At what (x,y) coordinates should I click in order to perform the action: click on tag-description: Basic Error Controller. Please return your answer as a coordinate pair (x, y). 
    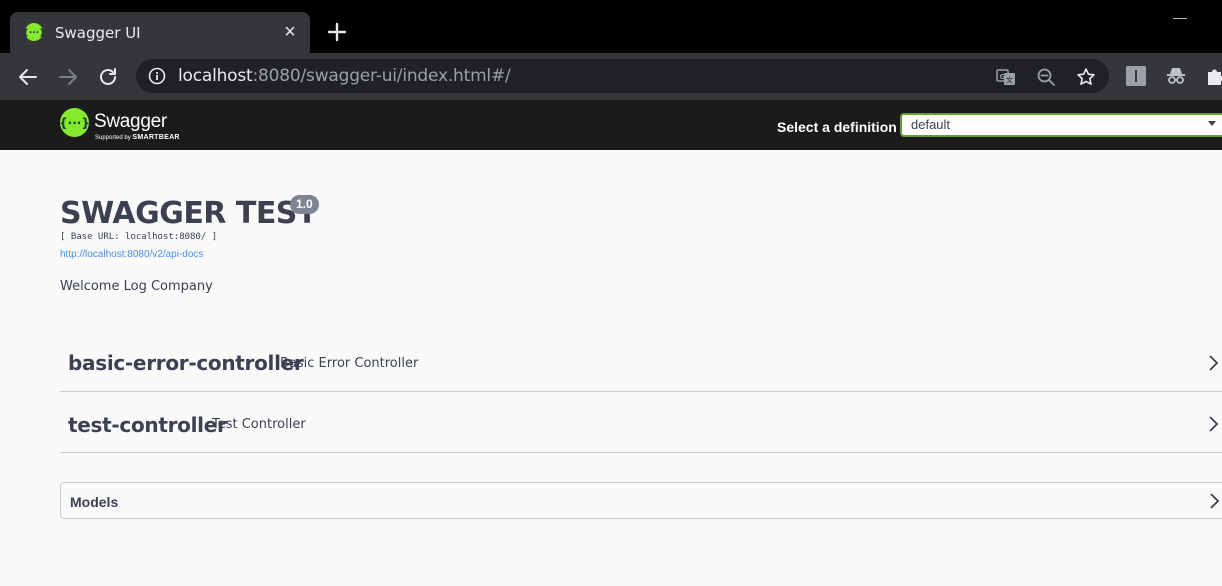
    Looking at the image, I should click on (349, 363).